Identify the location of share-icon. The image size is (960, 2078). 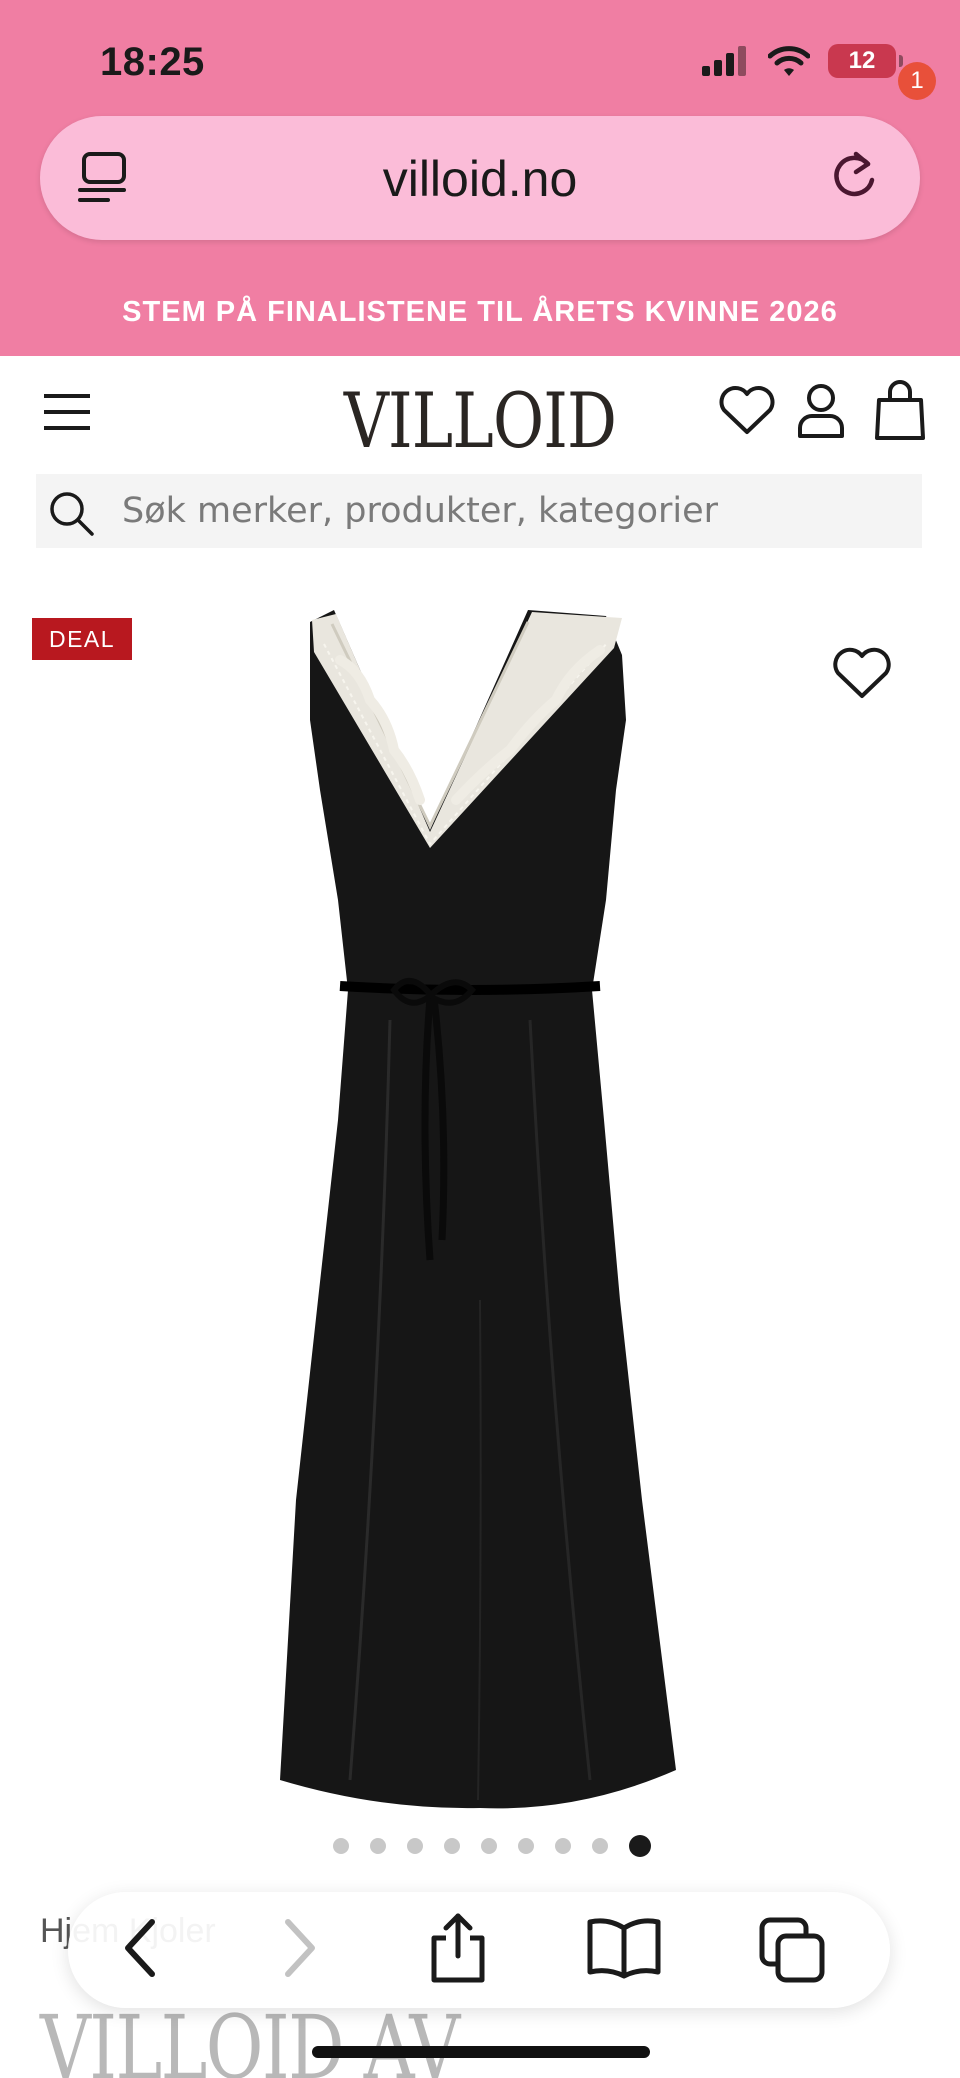
(458, 1947).